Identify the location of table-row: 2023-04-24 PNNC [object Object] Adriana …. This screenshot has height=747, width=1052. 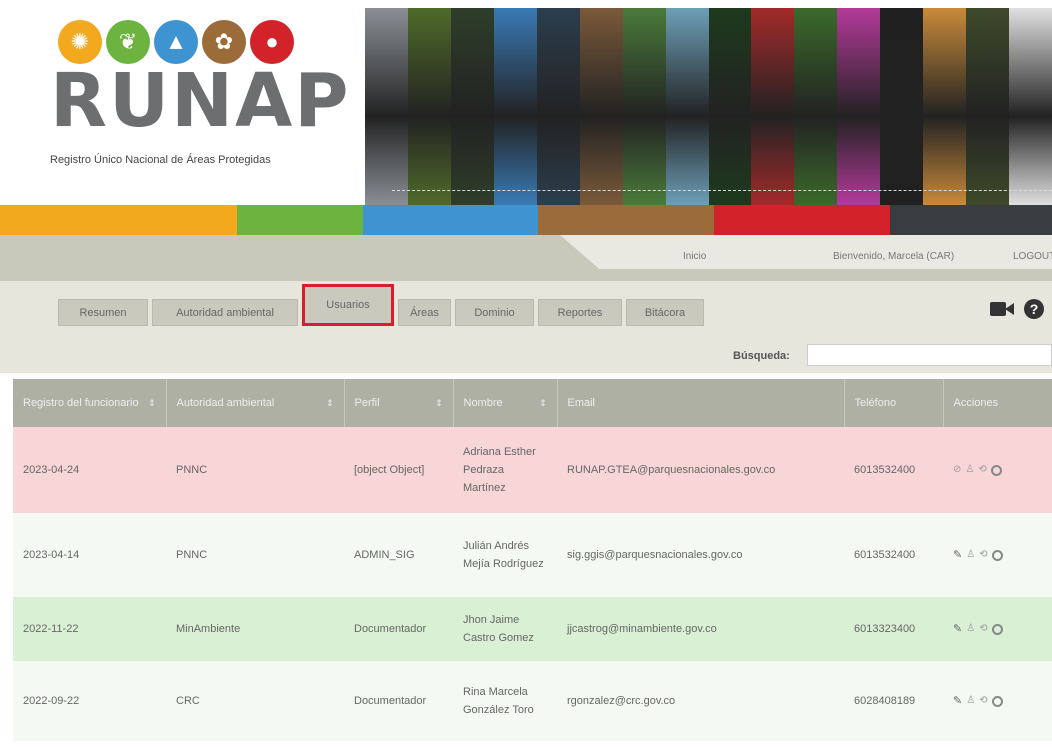
(532, 470).